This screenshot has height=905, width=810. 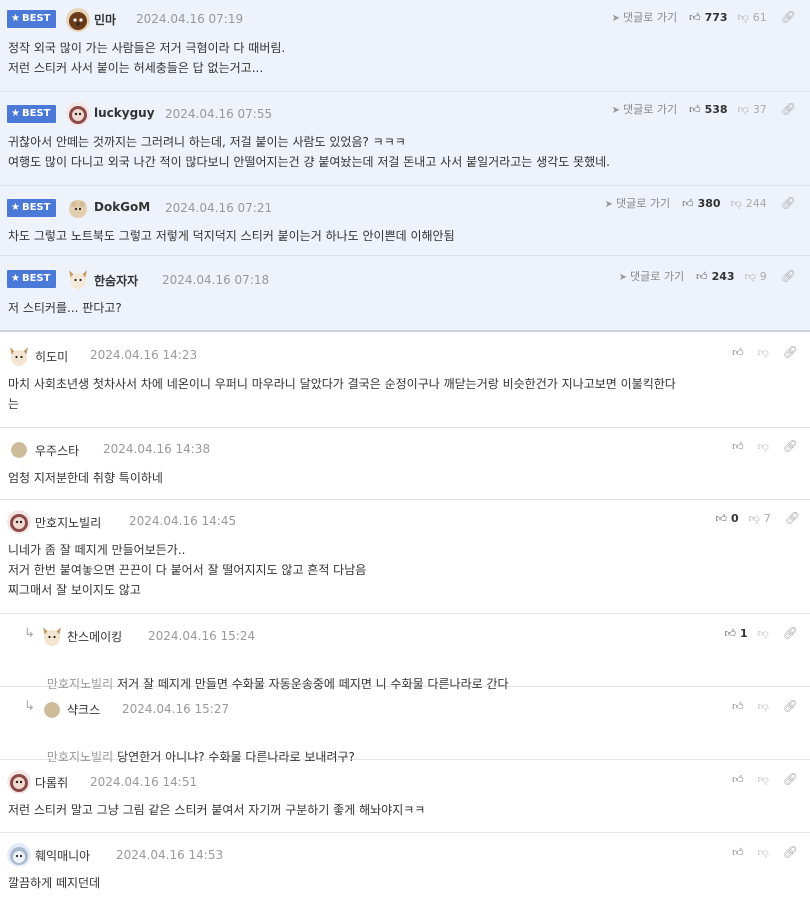 What do you see at coordinates (57, 450) in the screenshot?
I see `nickname: 우주스타` at bounding box center [57, 450].